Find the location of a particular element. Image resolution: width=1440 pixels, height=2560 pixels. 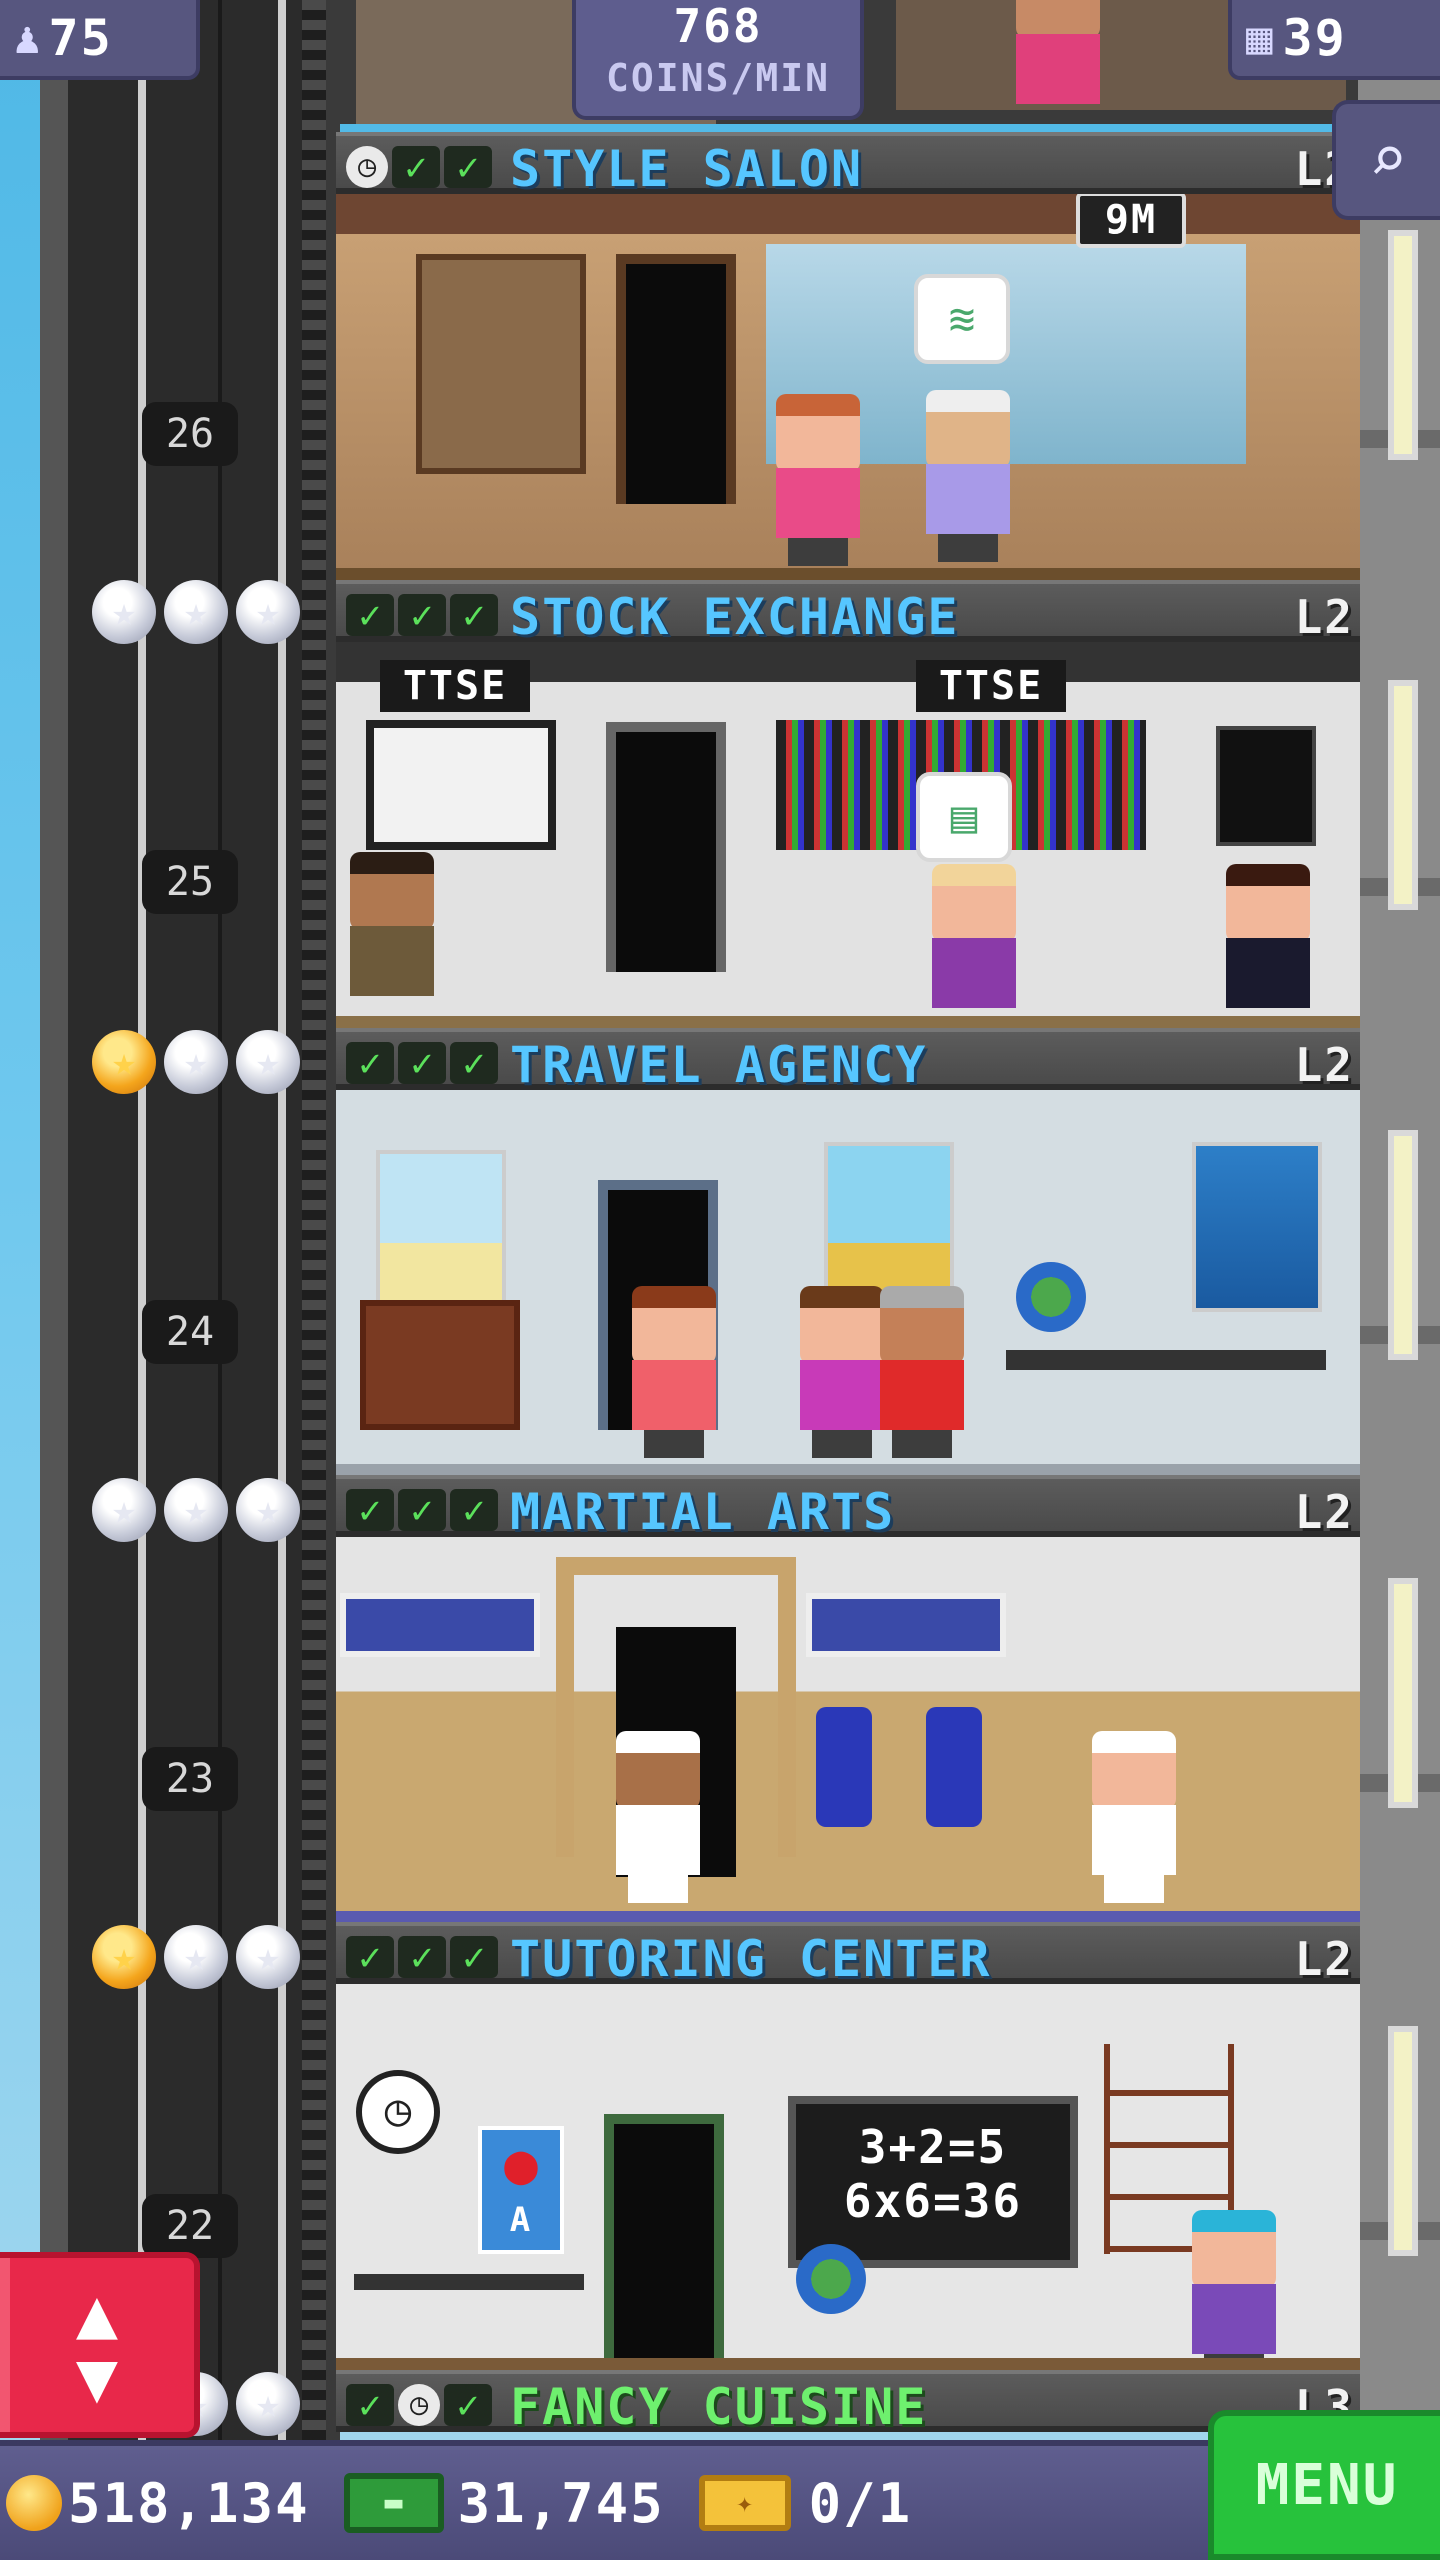

travel-agent is located at coordinates (922, 1372).